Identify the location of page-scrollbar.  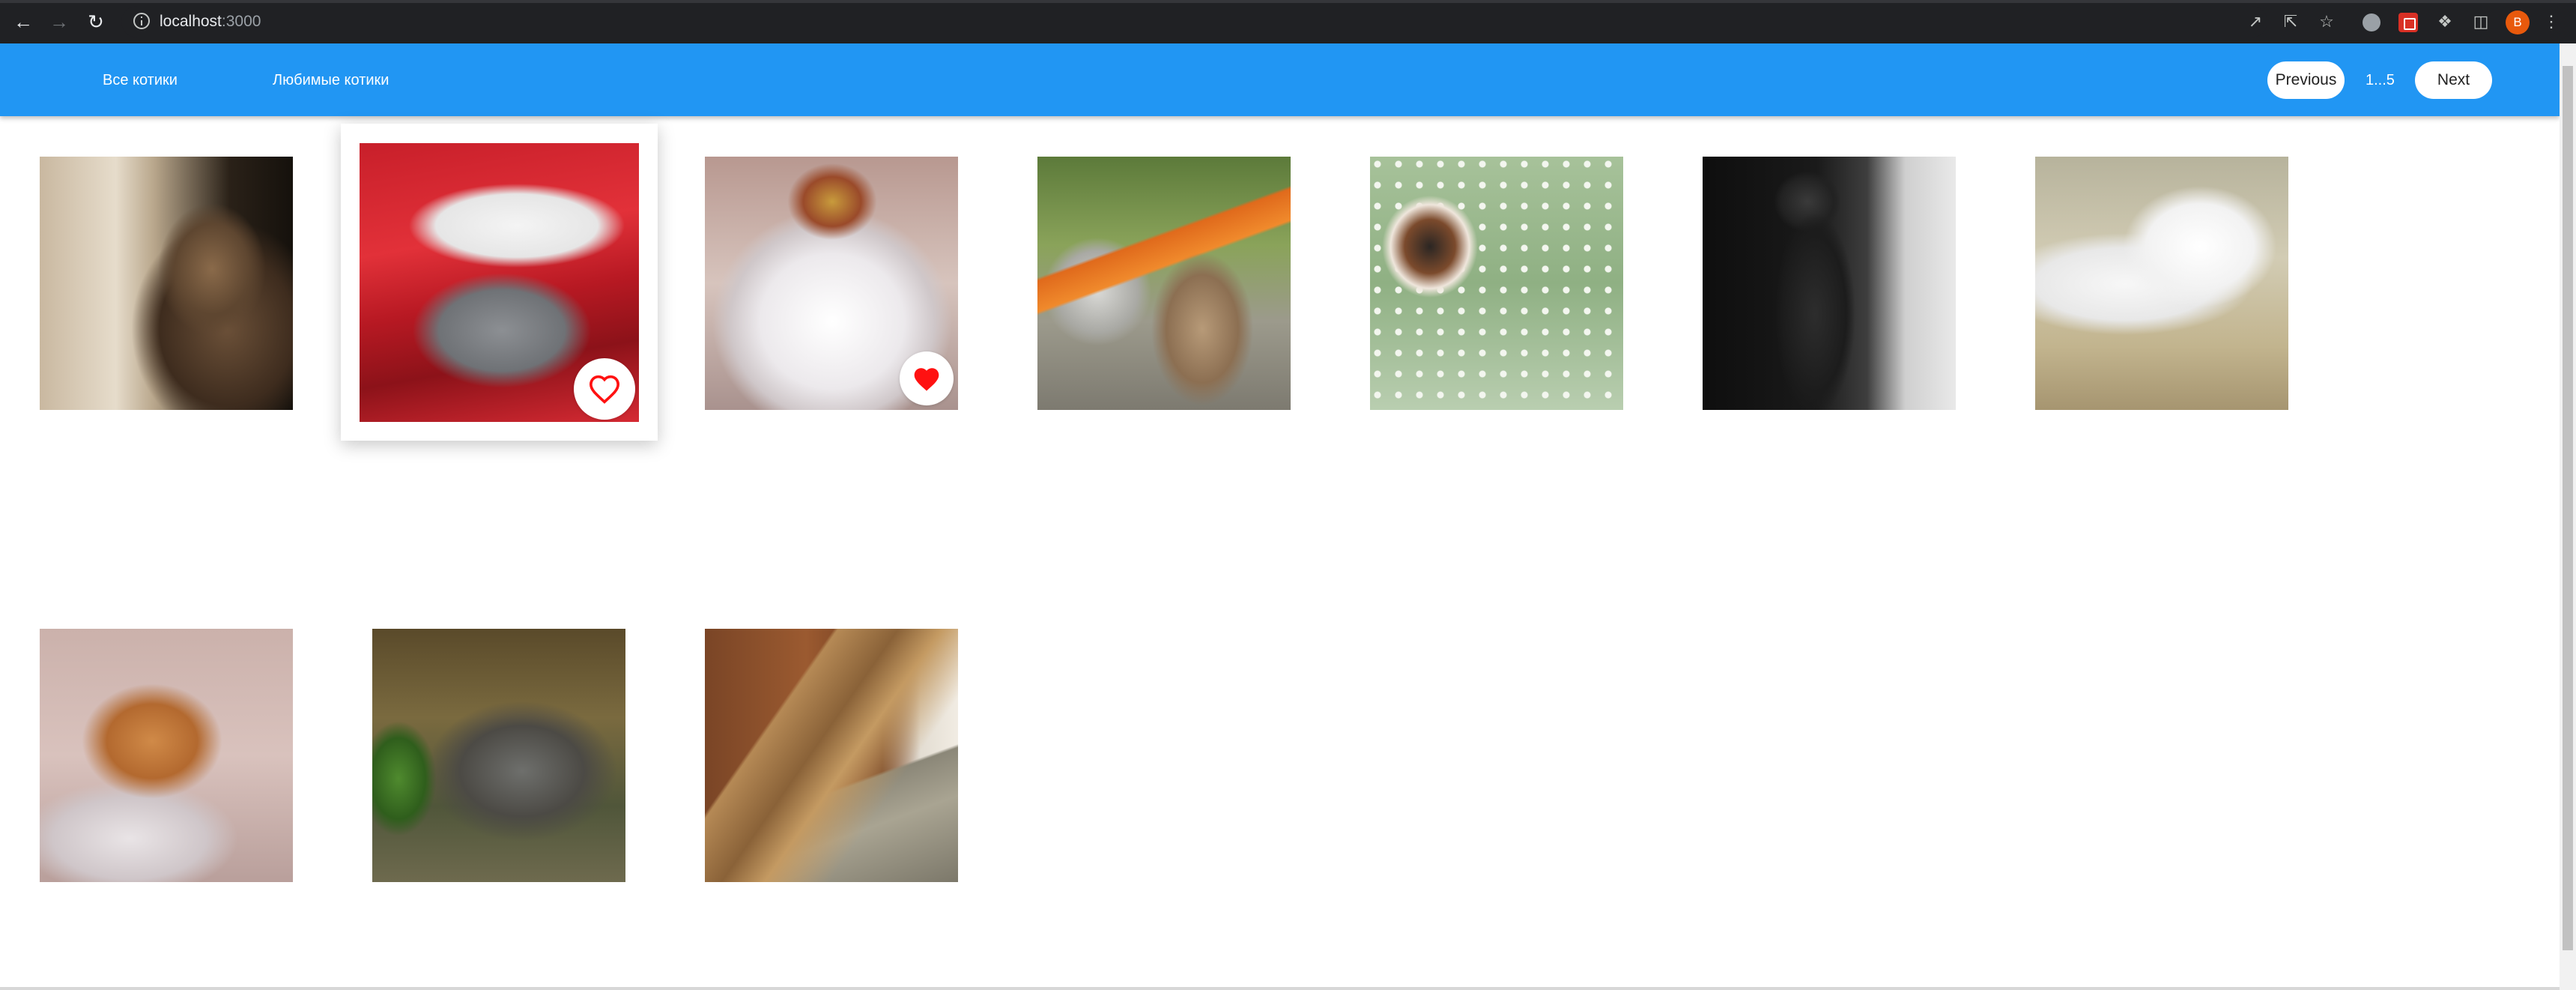
(2568, 516).